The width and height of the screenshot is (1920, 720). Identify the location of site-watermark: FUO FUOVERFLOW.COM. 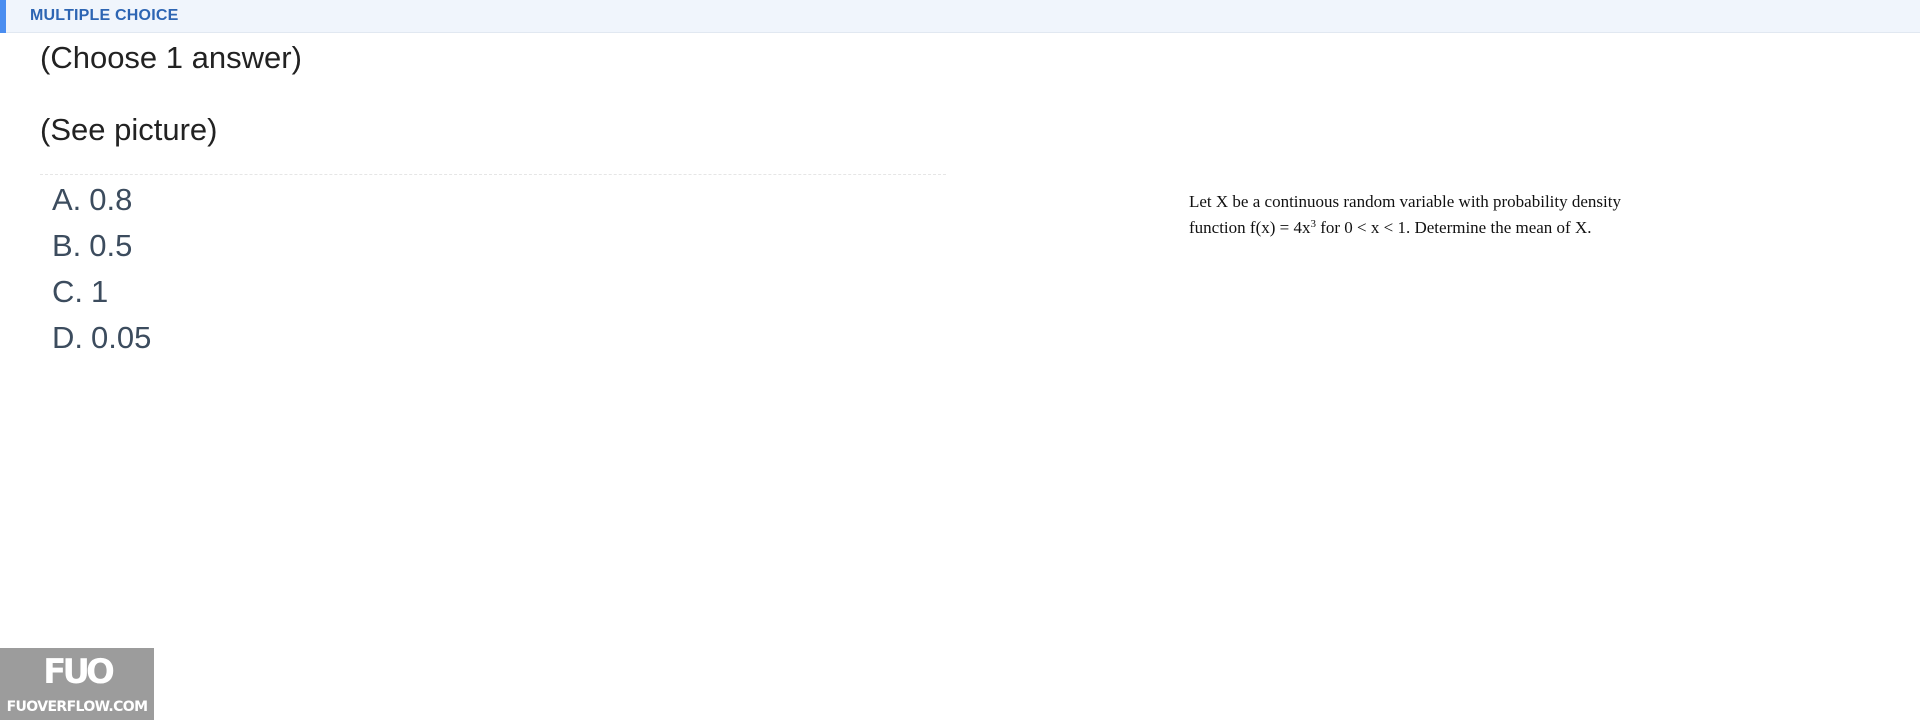
(77, 684).